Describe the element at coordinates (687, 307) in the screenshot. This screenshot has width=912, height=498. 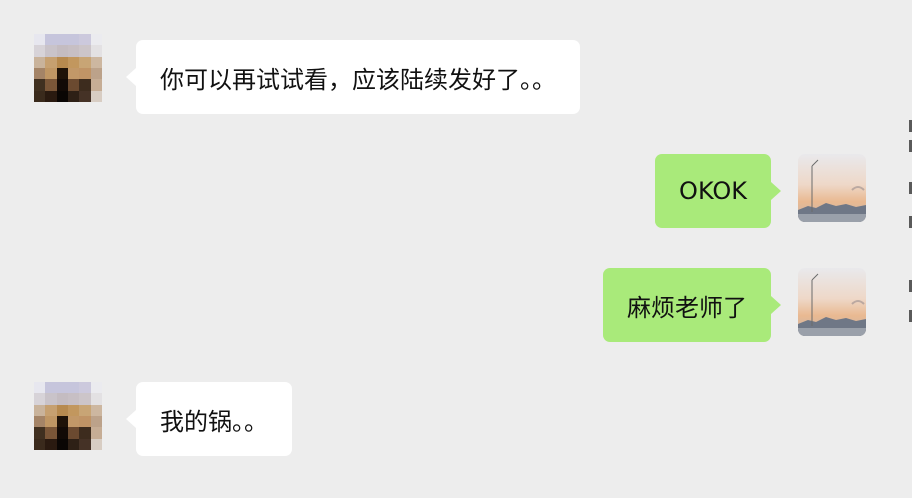
I see `message-text: 麻烦老师了` at that location.